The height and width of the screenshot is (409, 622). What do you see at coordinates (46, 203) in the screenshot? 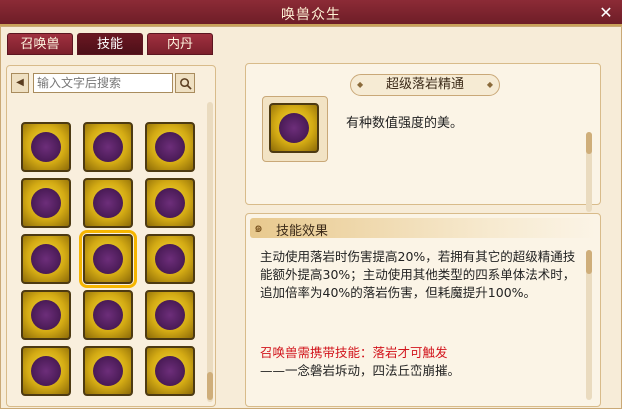
I see `swirl-skill-icon` at bounding box center [46, 203].